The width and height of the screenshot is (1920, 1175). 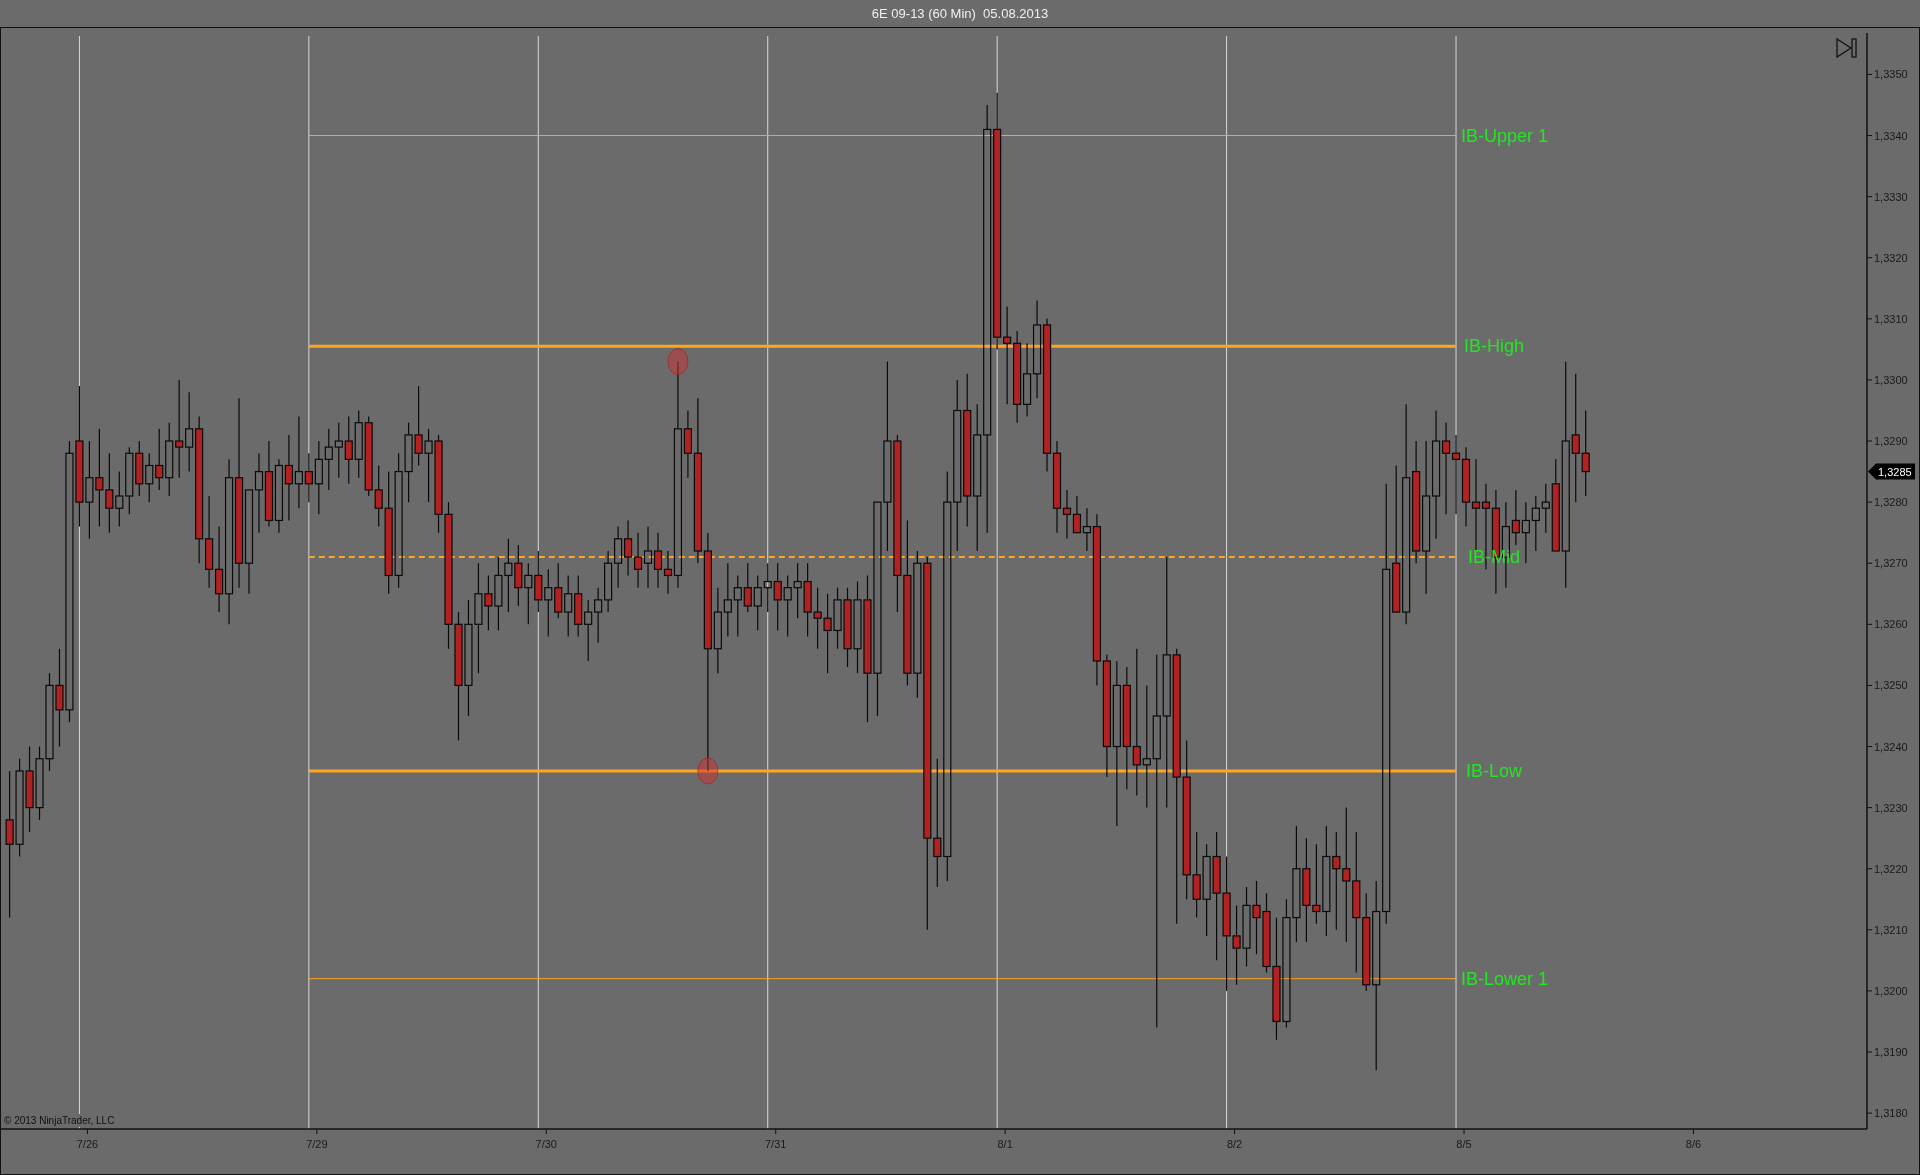 What do you see at coordinates (1891, 502) in the screenshot?
I see `axis-label: 1,3280` at bounding box center [1891, 502].